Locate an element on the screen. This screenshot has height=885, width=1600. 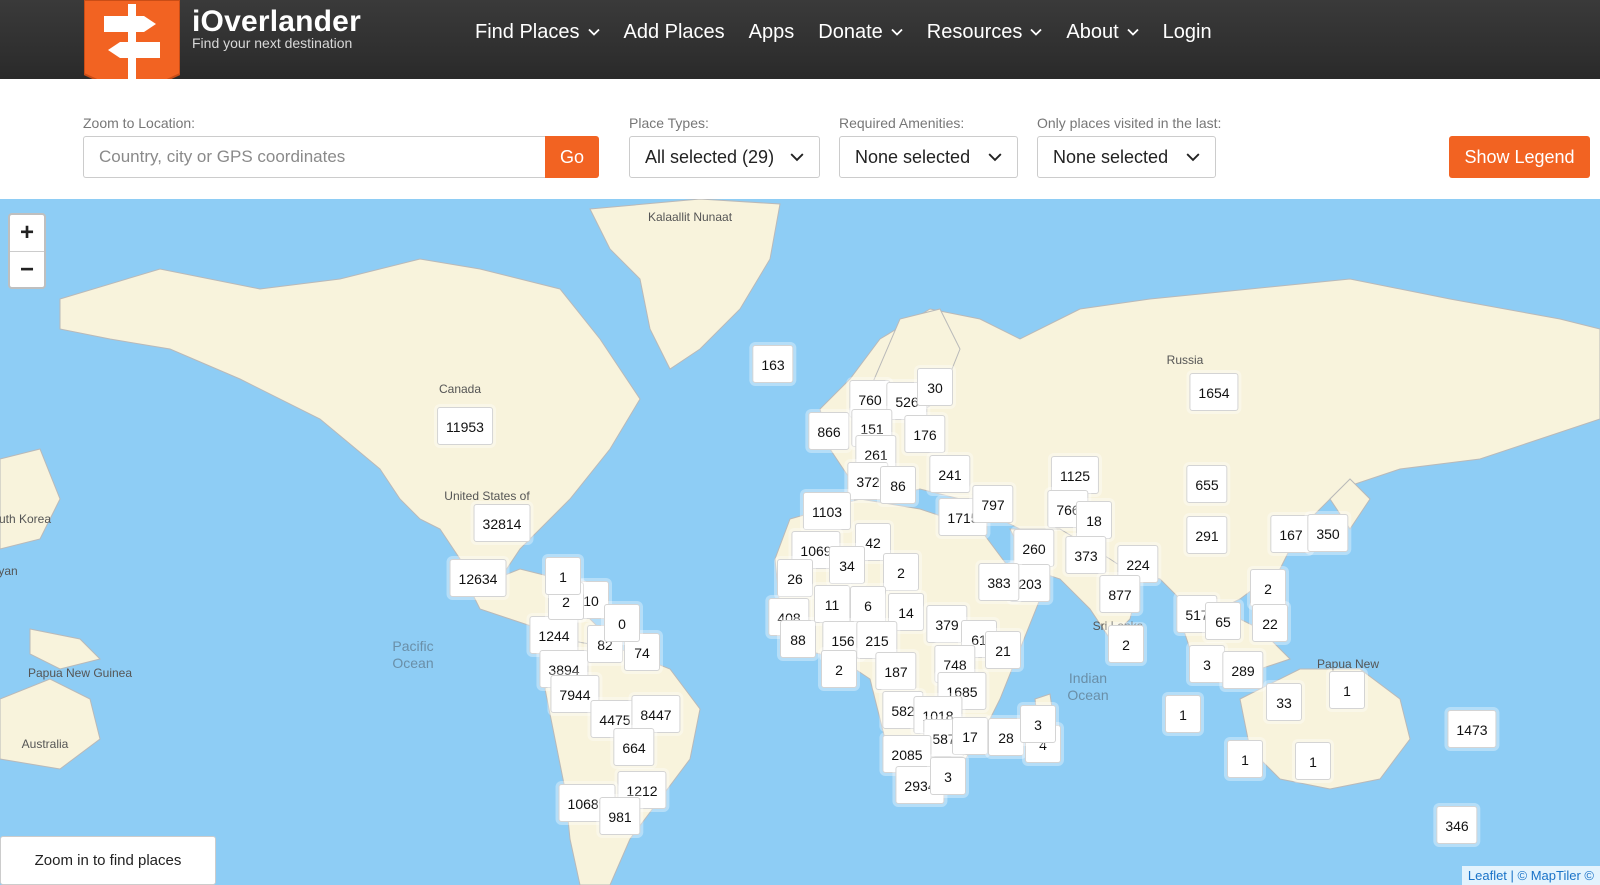
cluster-marker: 17 is located at coordinates (970, 736).